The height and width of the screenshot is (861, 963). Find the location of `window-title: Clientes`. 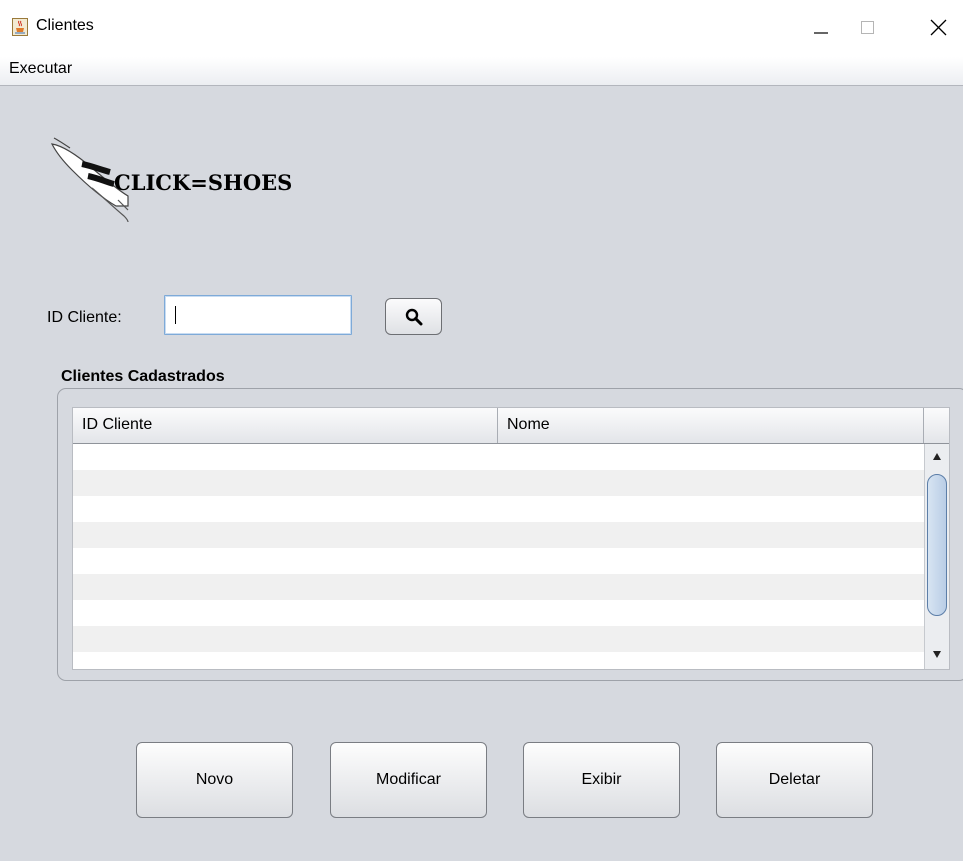

window-title: Clientes is located at coordinates (65, 25).